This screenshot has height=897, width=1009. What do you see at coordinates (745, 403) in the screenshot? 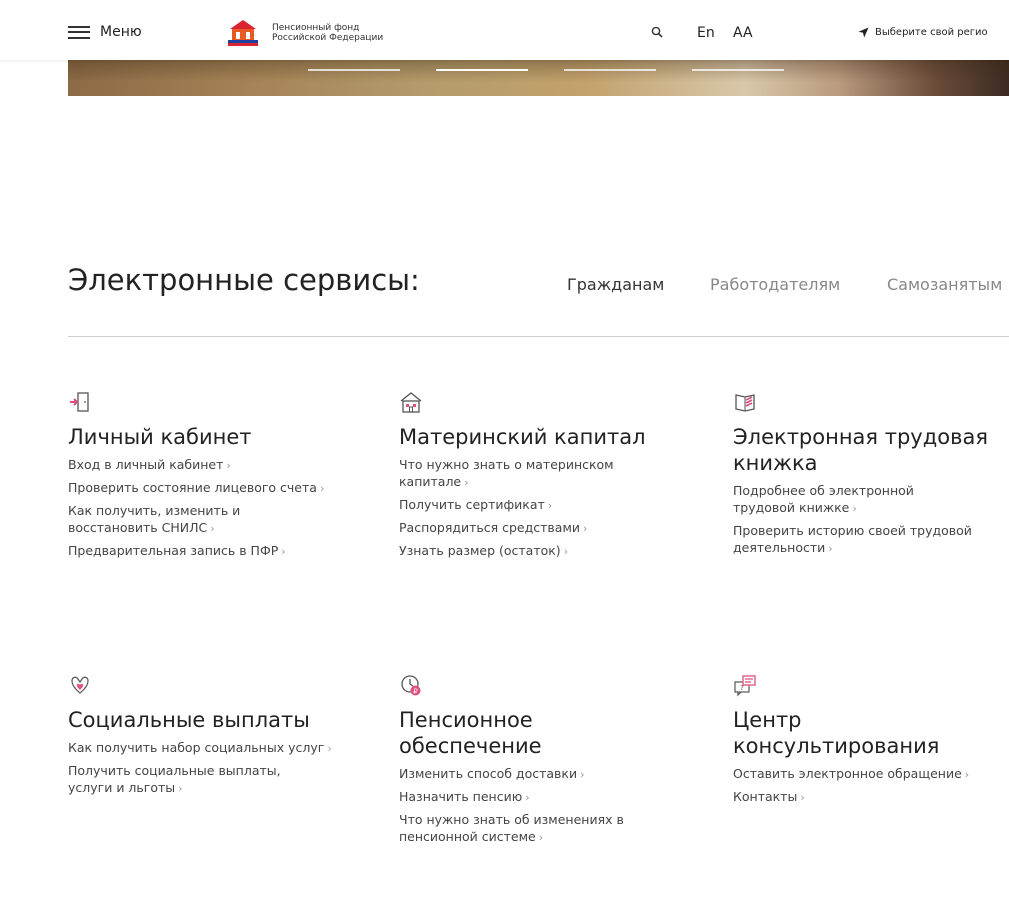
I see `book-icon` at bounding box center [745, 403].